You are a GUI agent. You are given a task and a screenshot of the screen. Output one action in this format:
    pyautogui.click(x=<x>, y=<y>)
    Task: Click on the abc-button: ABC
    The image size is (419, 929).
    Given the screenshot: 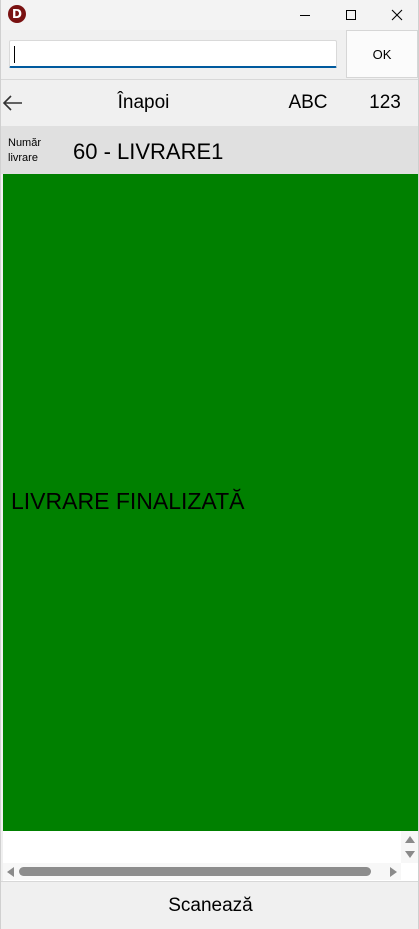 What is the action you would take?
    pyautogui.click(x=308, y=103)
    